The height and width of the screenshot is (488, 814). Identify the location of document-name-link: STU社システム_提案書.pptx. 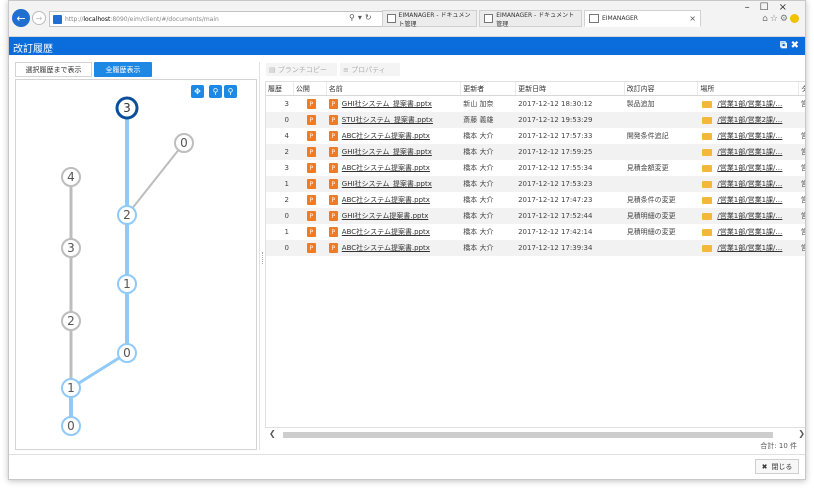
(387, 120).